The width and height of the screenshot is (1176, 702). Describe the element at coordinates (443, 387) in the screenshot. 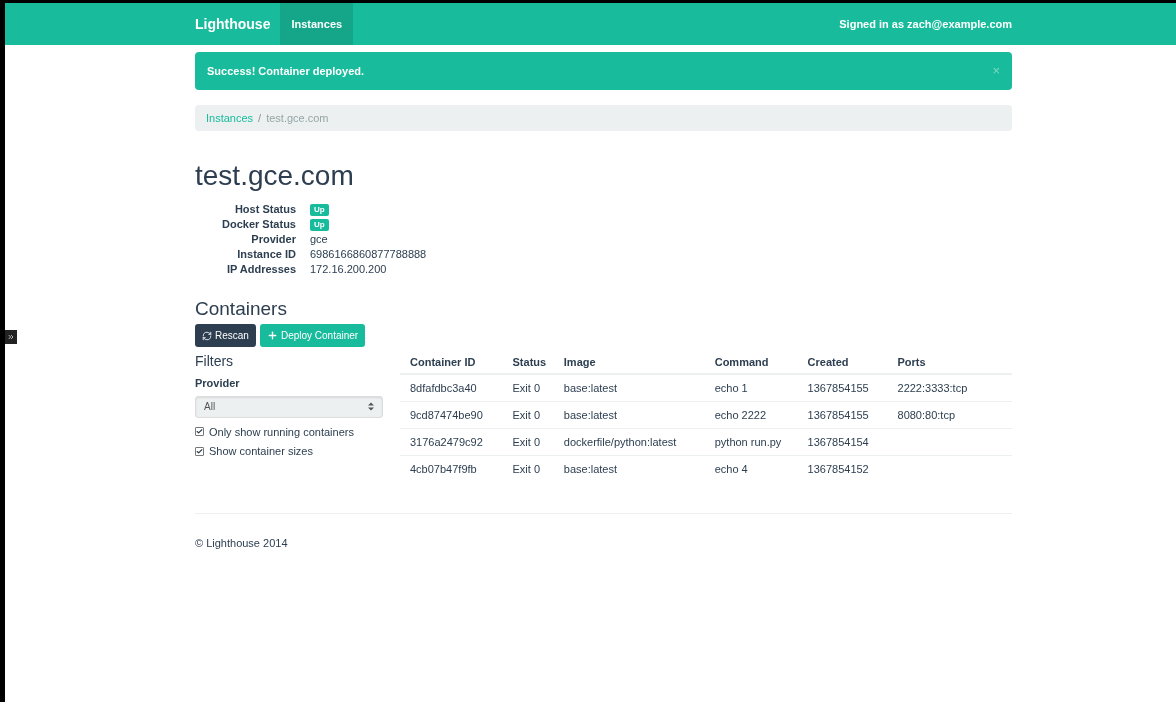

I see `table-cell: 8dfafdbc3a40` at that location.